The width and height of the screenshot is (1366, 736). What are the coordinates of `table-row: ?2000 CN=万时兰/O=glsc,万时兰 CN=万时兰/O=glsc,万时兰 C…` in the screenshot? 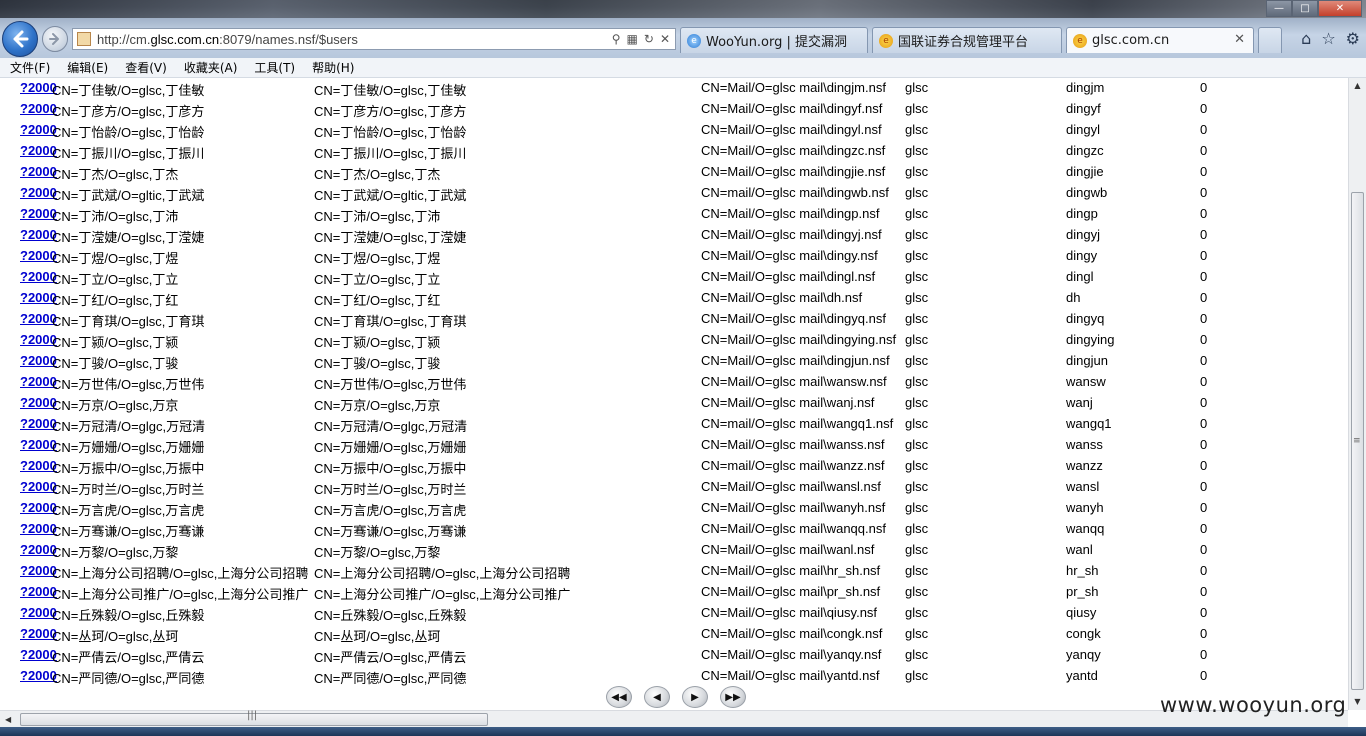 It's located at (674, 487).